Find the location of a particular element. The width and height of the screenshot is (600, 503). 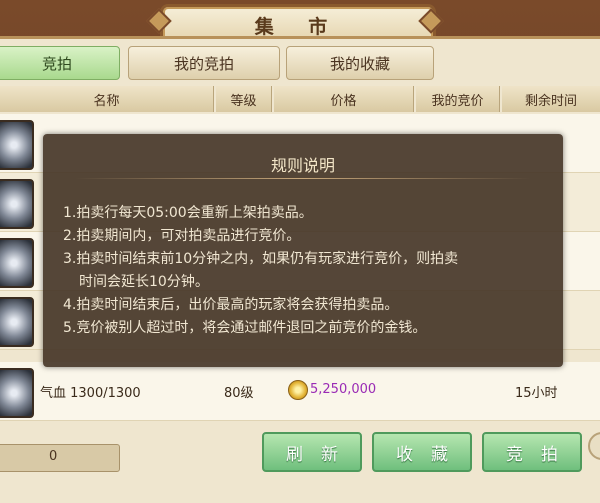

tab-my-bids: 我的竞拍 is located at coordinates (204, 63).